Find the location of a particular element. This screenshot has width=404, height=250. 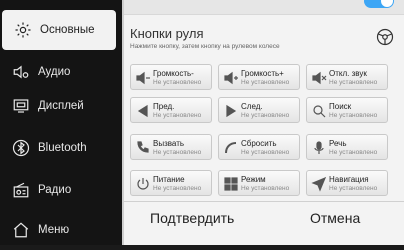

home-icon is located at coordinates (21, 230).